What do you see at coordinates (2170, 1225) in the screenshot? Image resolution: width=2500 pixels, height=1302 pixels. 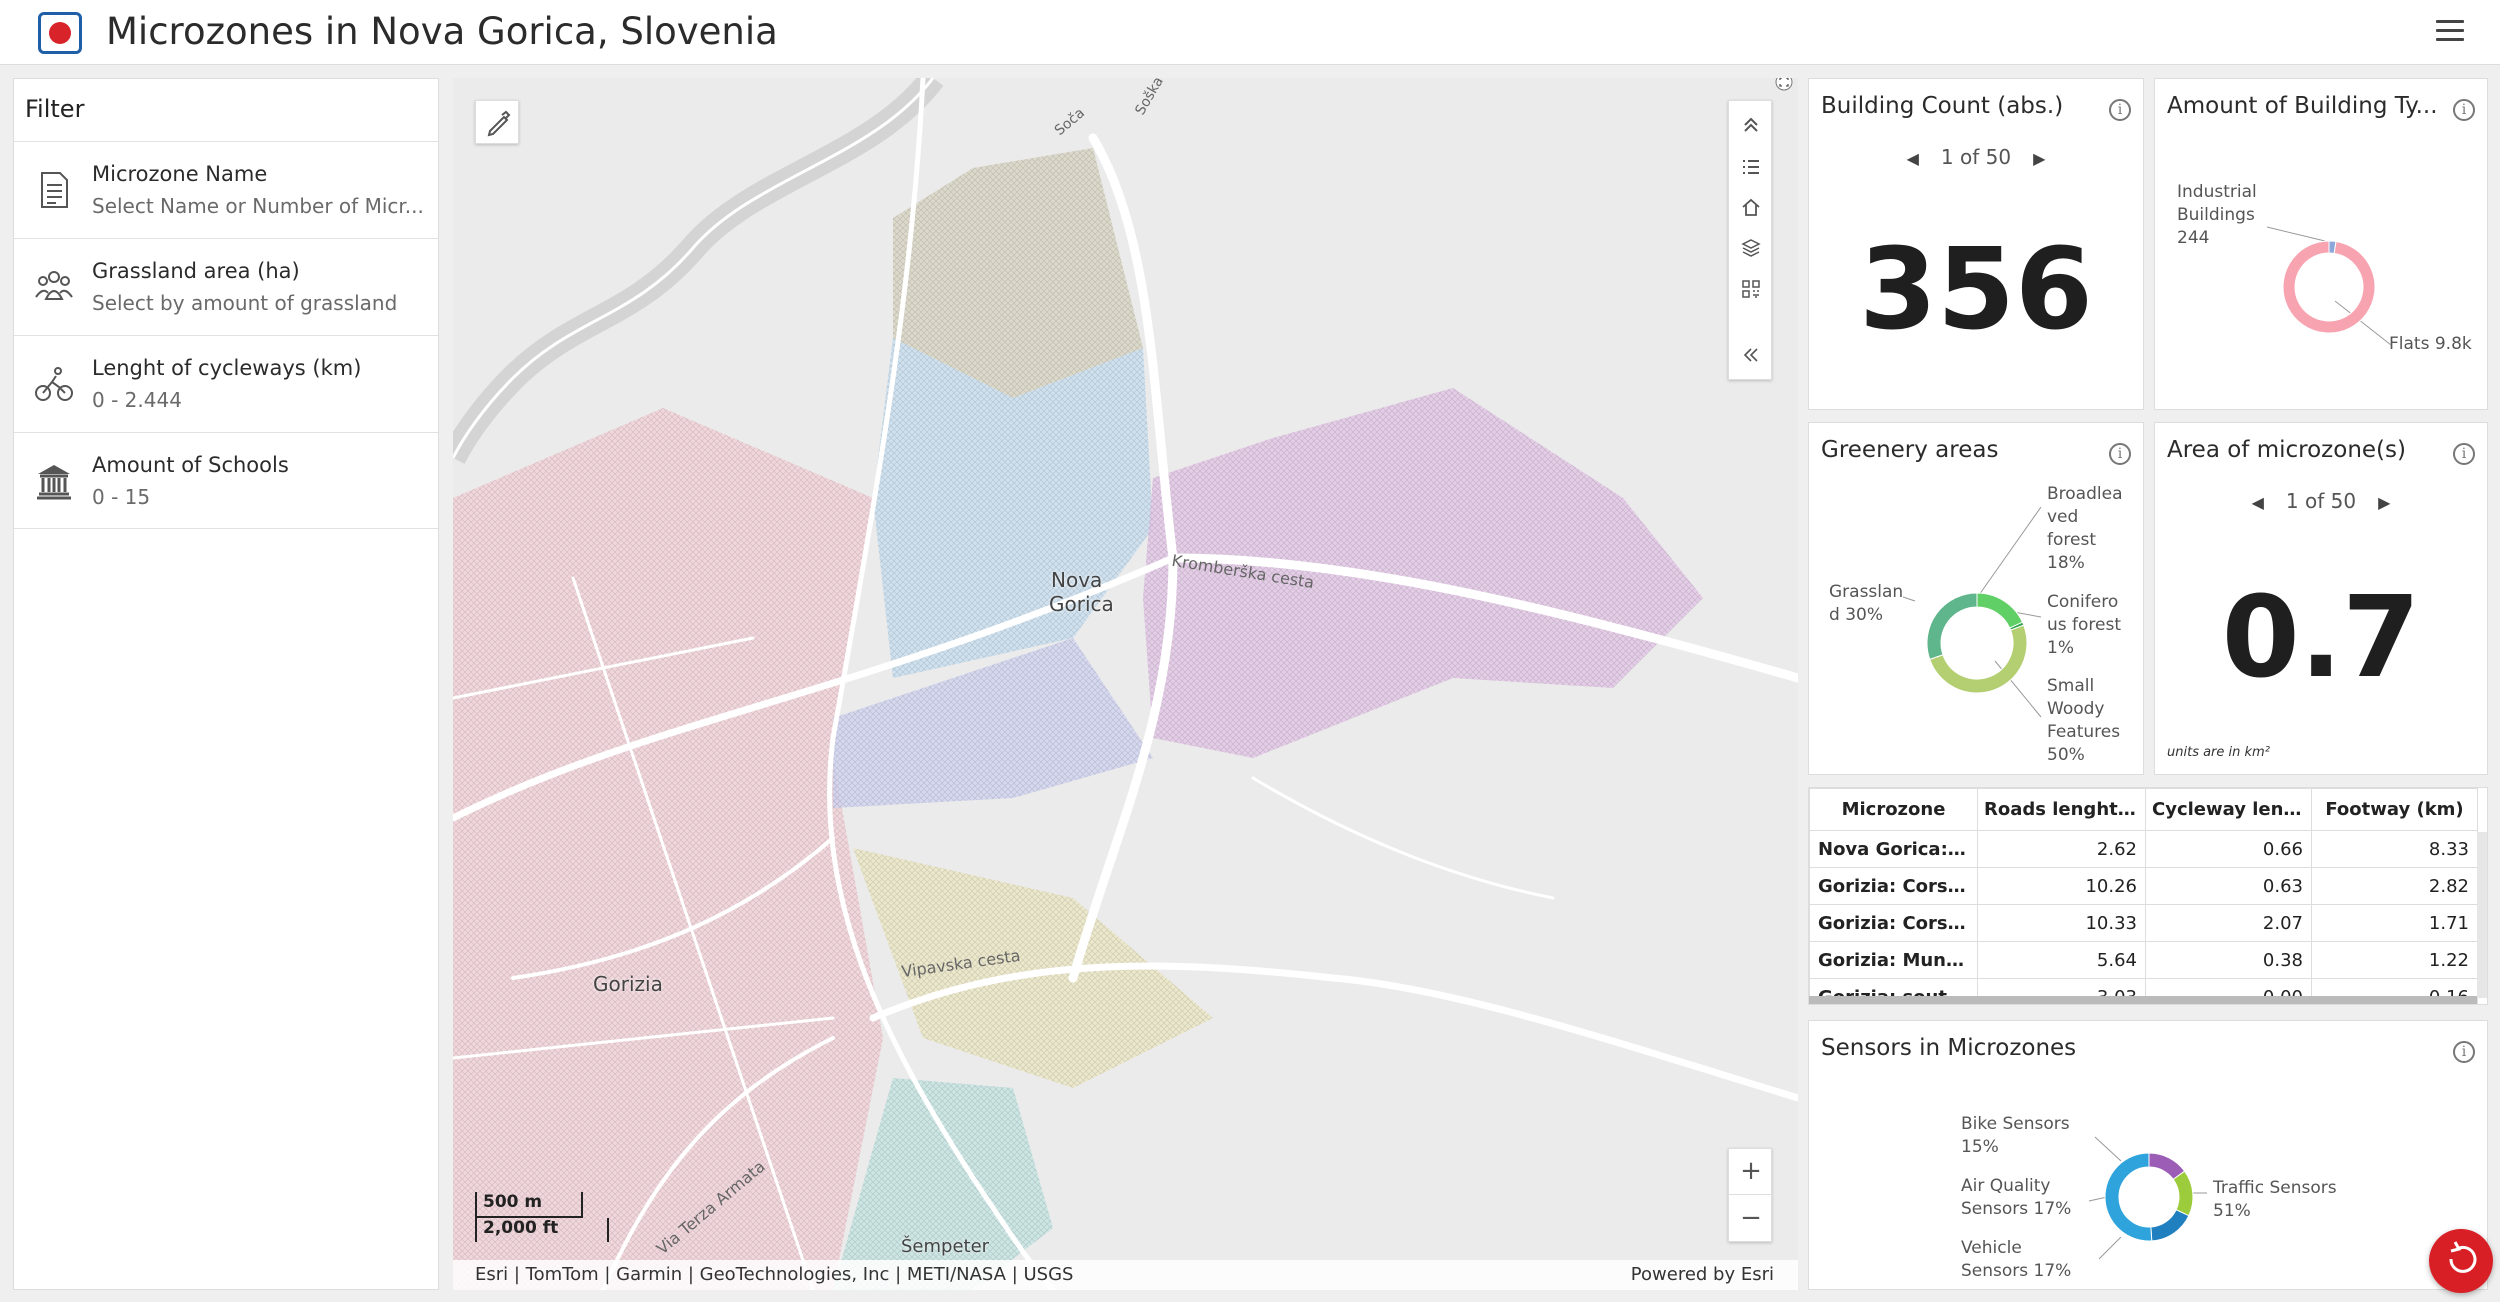 I see `donut-slice-vehicle-sensors` at bounding box center [2170, 1225].